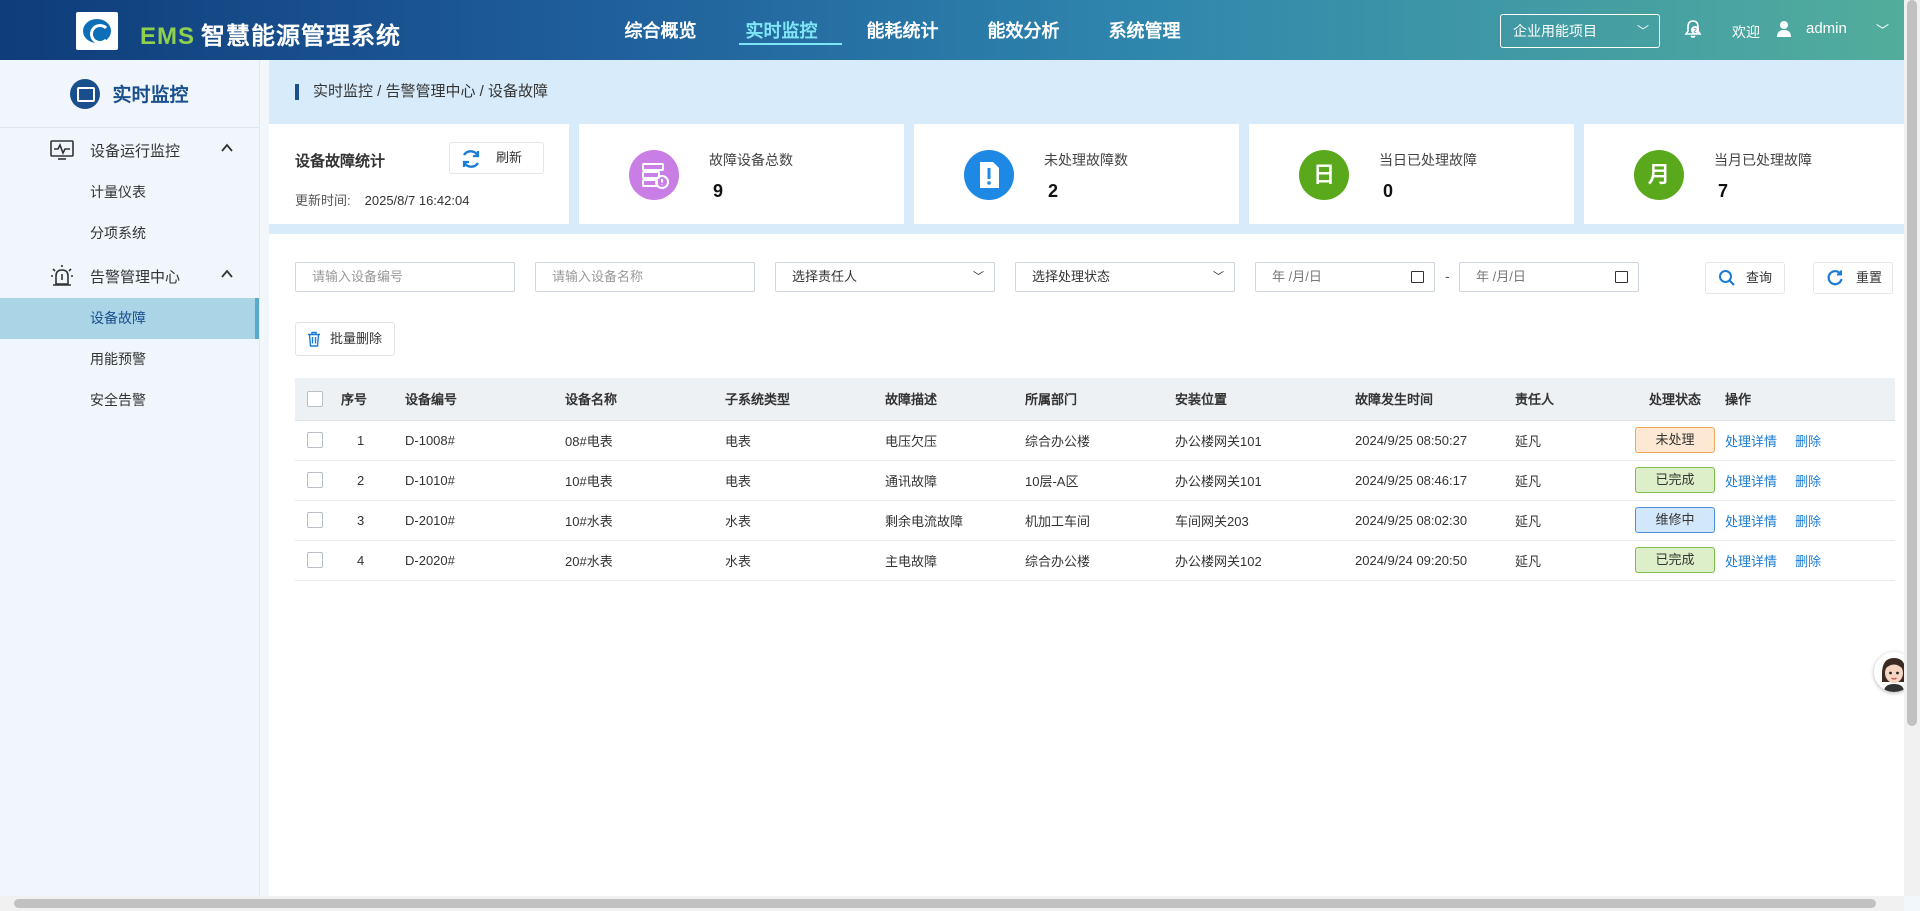 This screenshot has width=1920, height=911. What do you see at coordinates (1411, 174) in the screenshot?
I see `stat-card-today-handled: 日 当日已处理故障 0` at bounding box center [1411, 174].